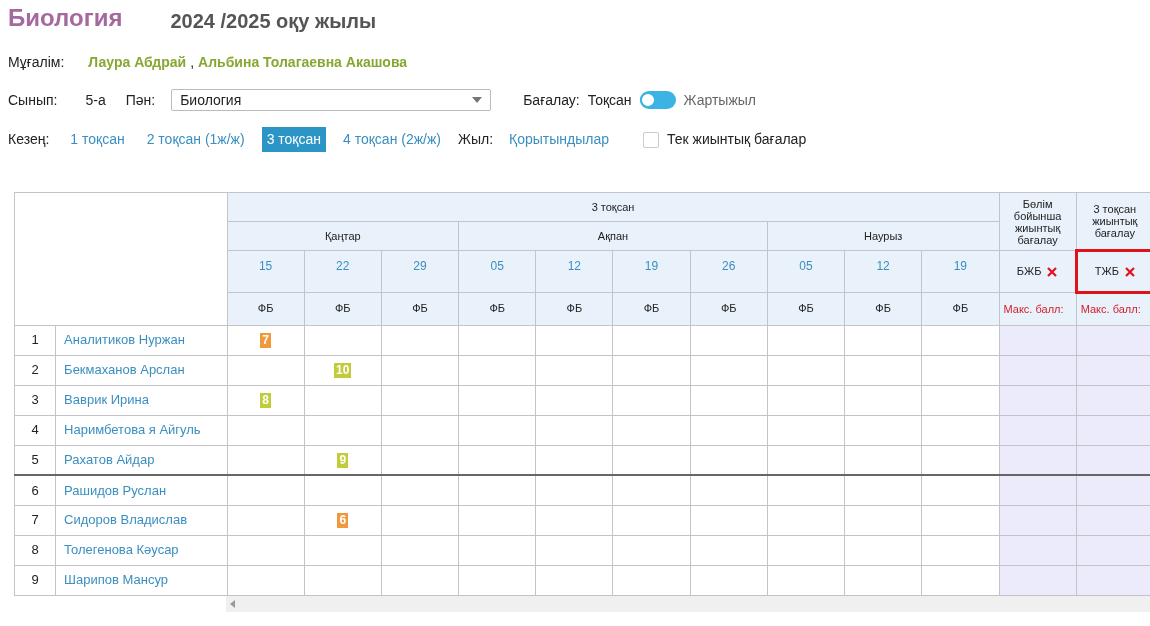 The image size is (1150, 626). What do you see at coordinates (613, 207) in the screenshot?
I see `period-header: 3 тоқсан` at bounding box center [613, 207].